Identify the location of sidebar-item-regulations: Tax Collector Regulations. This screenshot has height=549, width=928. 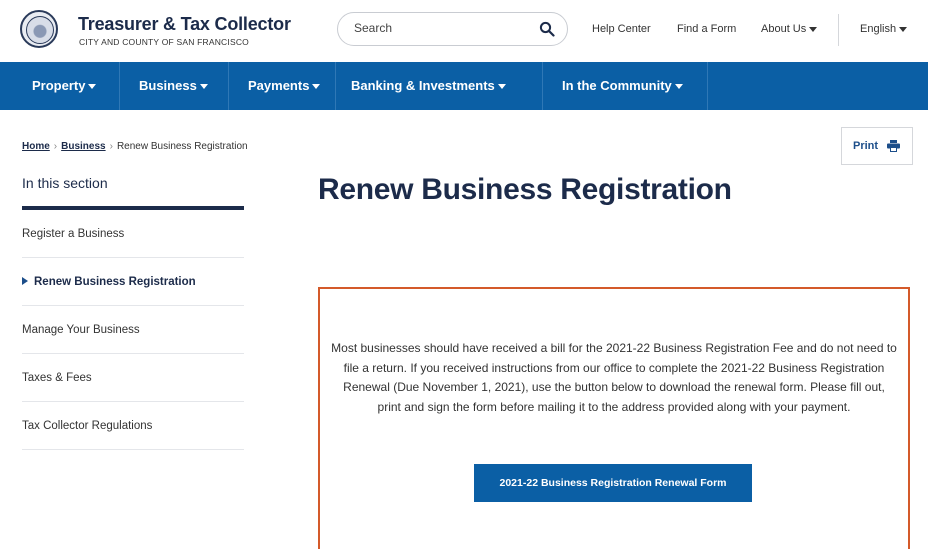
(133, 426).